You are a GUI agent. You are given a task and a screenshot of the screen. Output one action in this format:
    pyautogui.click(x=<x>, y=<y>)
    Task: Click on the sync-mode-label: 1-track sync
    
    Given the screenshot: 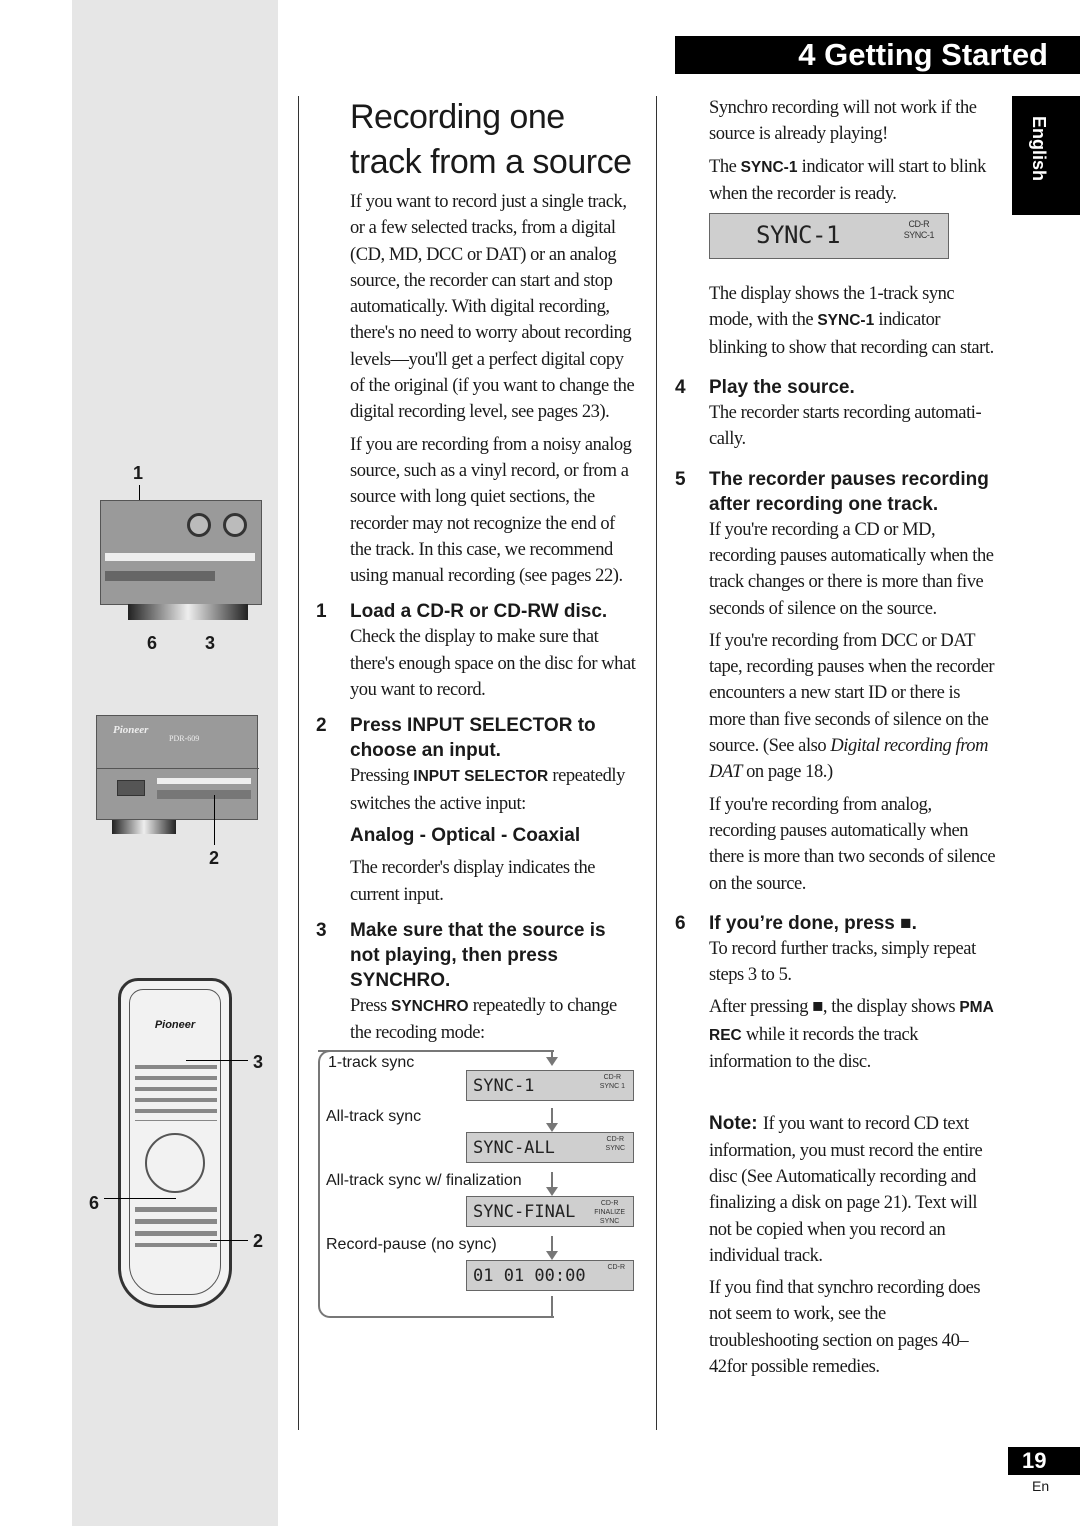 What is the action you would take?
    pyautogui.click(x=371, y=1062)
    